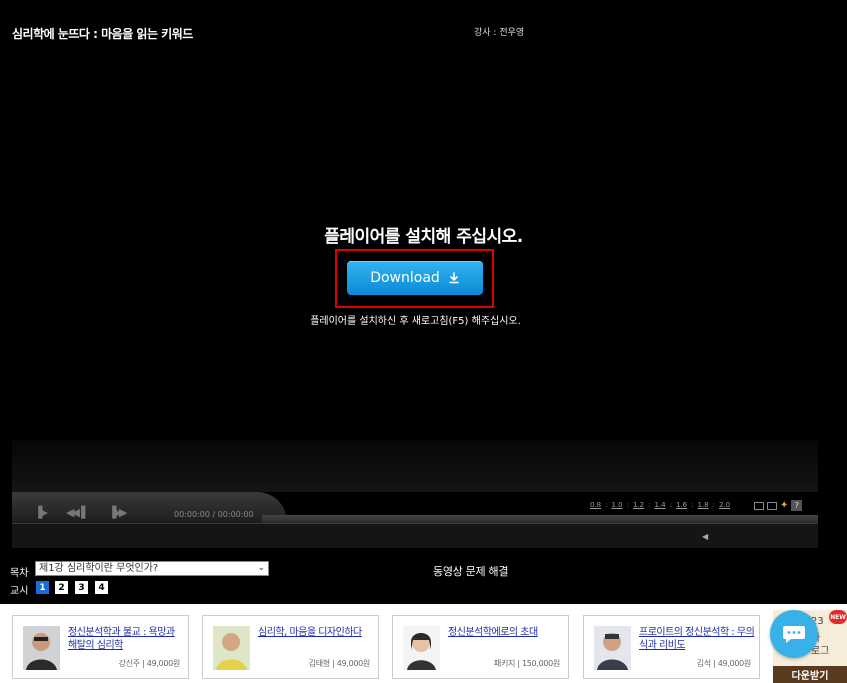 The width and height of the screenshot is (847, 683). I want to click on book-card: 프로이트의 정신분석학 : 무의식과 리비도 김석 | 49,000원, so click(671, 647).